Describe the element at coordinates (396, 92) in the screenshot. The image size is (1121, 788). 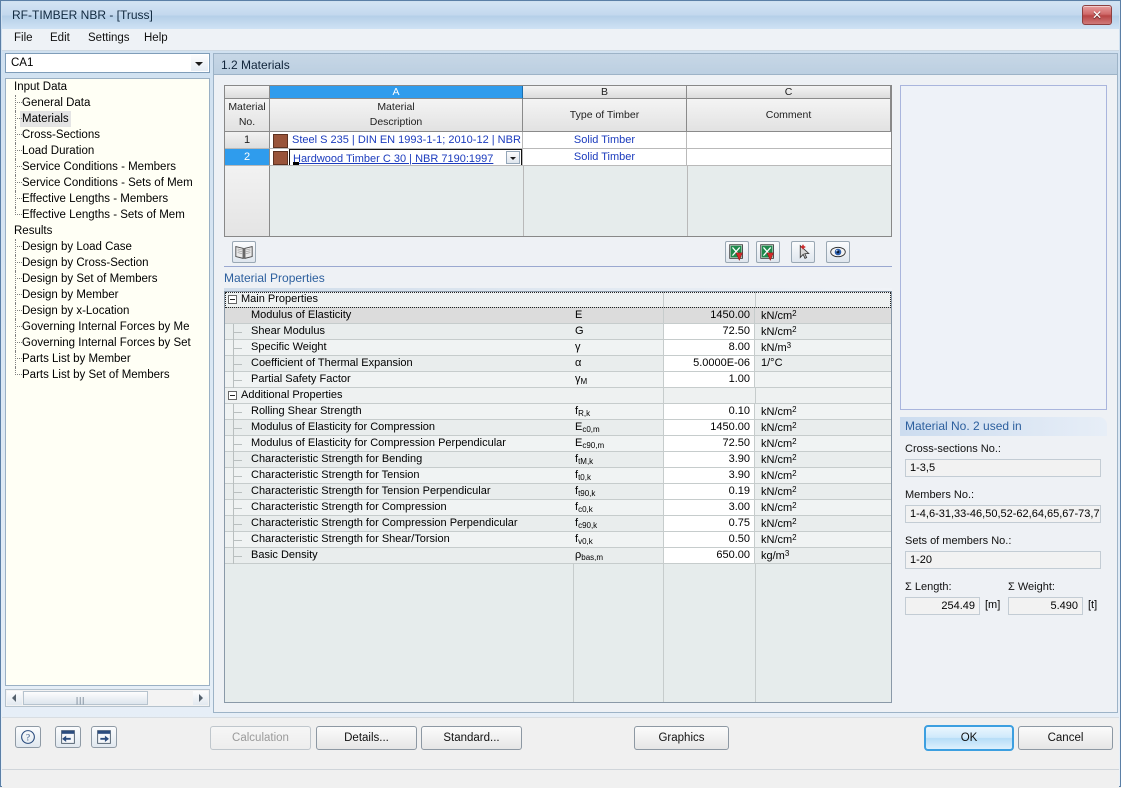
I see `column-header-a: A` at that location.